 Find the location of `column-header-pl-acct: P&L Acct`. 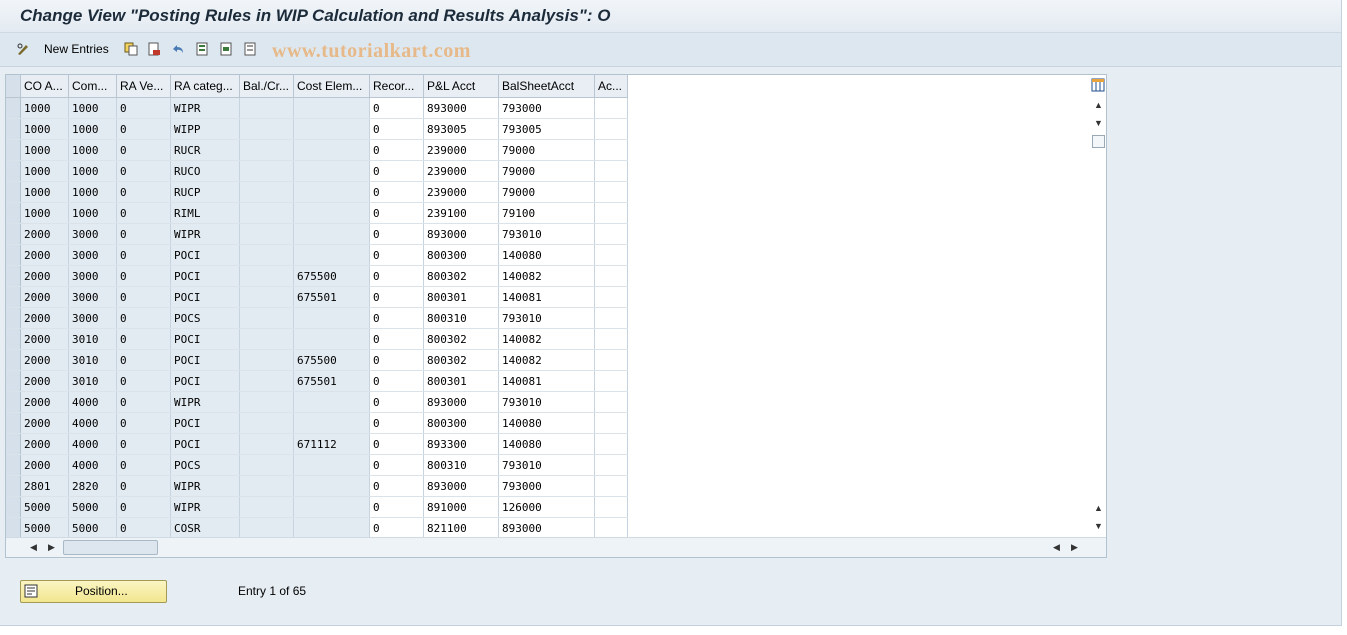

column-header-pl-acct: P&L Acct is located at coordinates (461, 86).